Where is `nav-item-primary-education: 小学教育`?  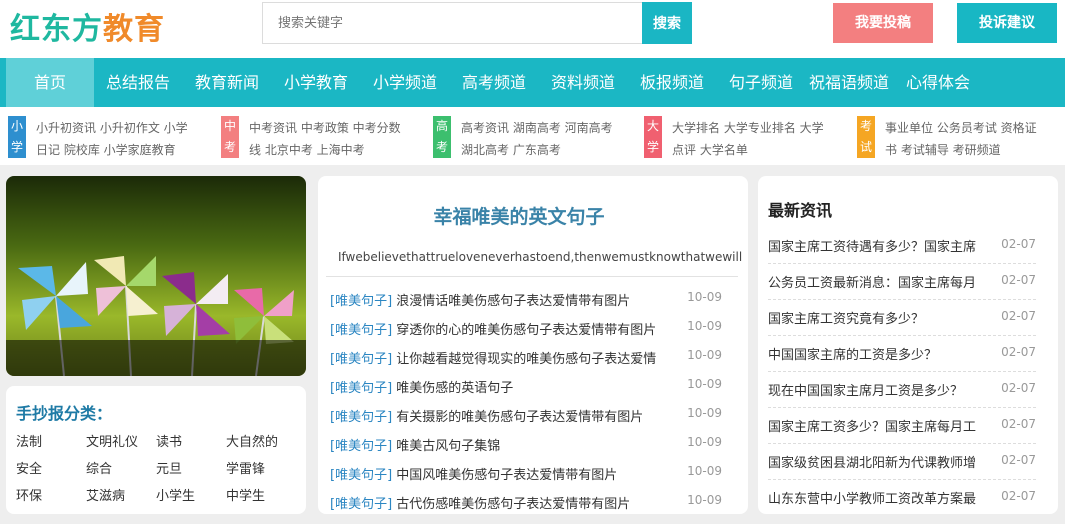
nav-item-primary-education: 小学教育 is located at coordinates (316, 82).